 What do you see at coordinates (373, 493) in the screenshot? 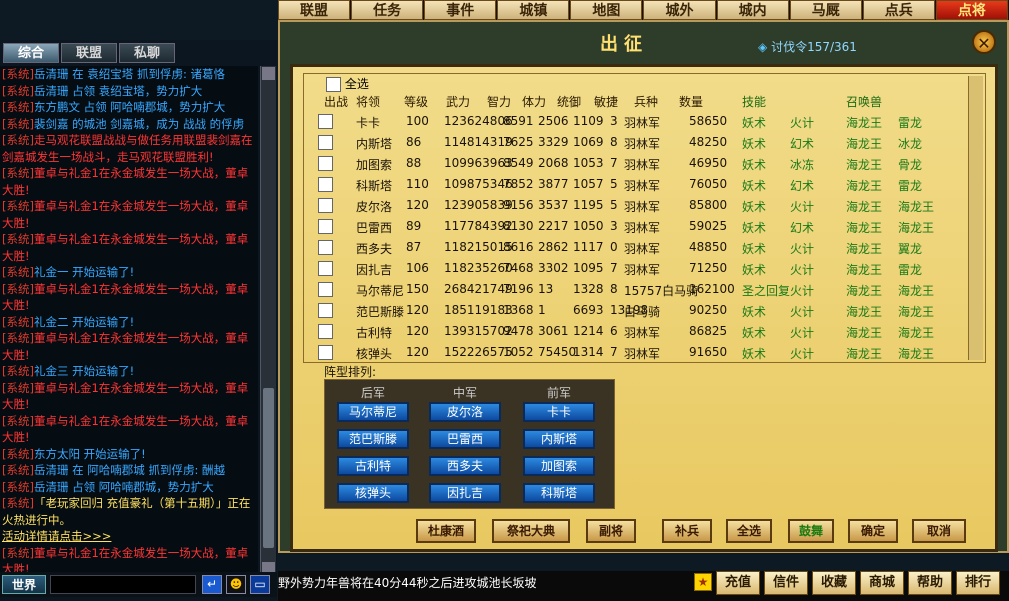
I see `formation-slot: 核弹头` at bounding box center [373, 493].